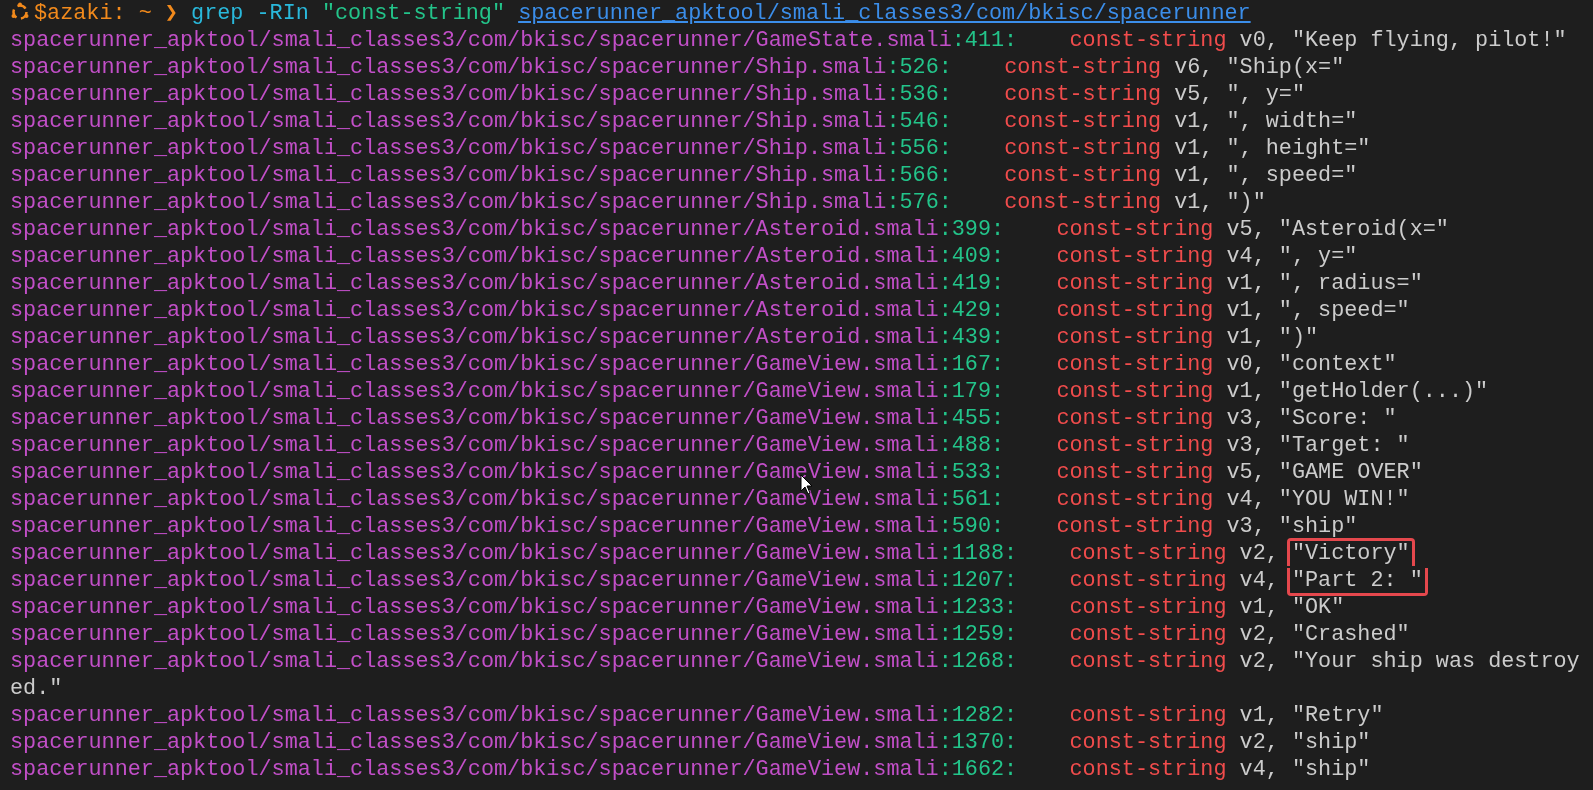  Describe the element at coordinates (282, 13) in the screenshot. I see `command-flags: -RIn` at that location.